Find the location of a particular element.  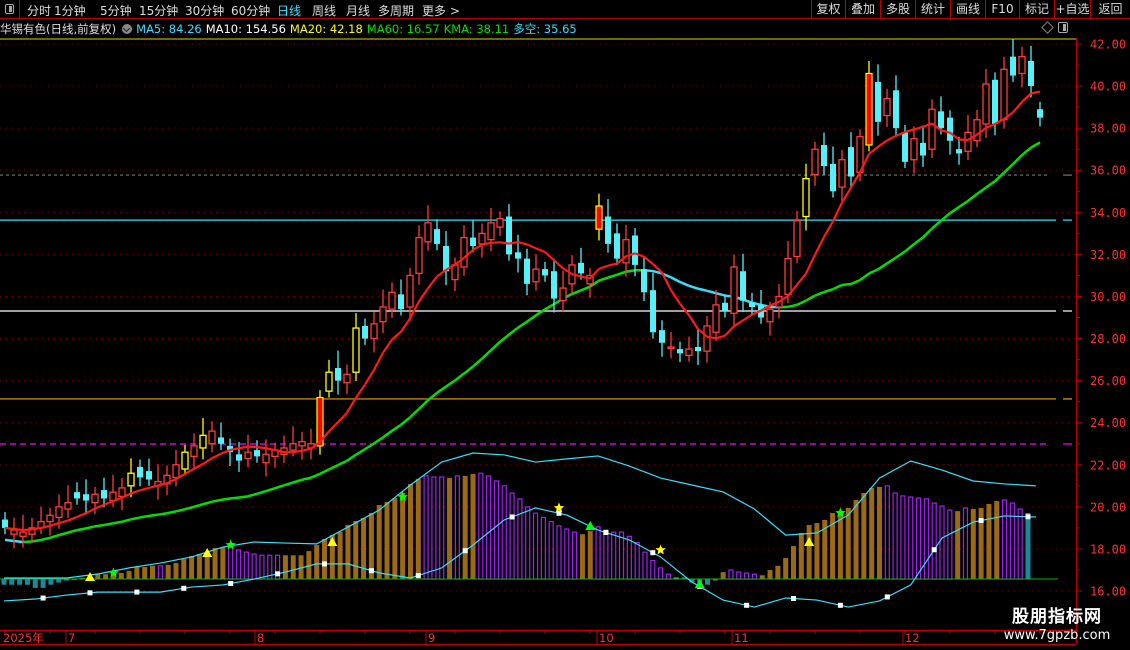

watermark-url: www.7gpzb.com is located at coordinates (1057, 635).